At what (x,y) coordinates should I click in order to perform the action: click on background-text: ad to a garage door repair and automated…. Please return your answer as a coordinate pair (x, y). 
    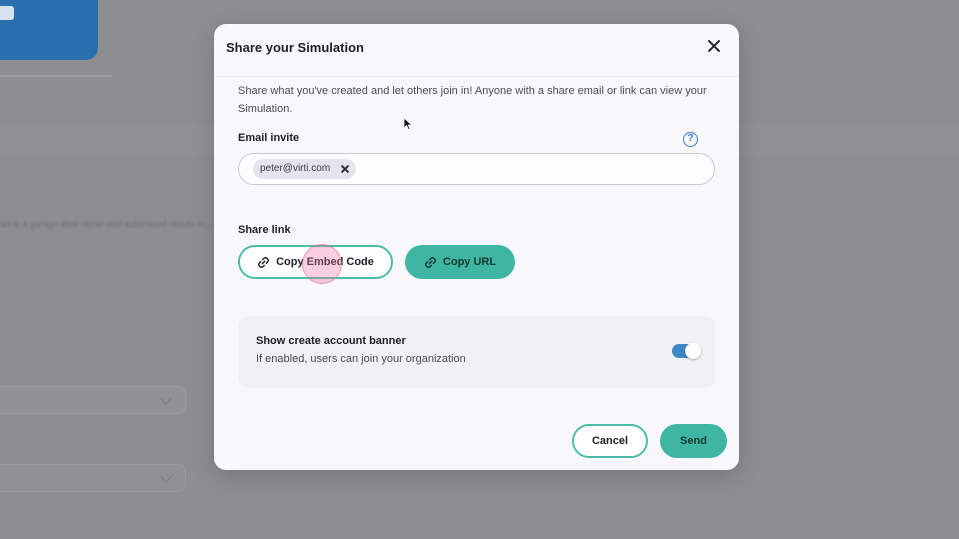
    Looking at the image, I should click on (106, 224).